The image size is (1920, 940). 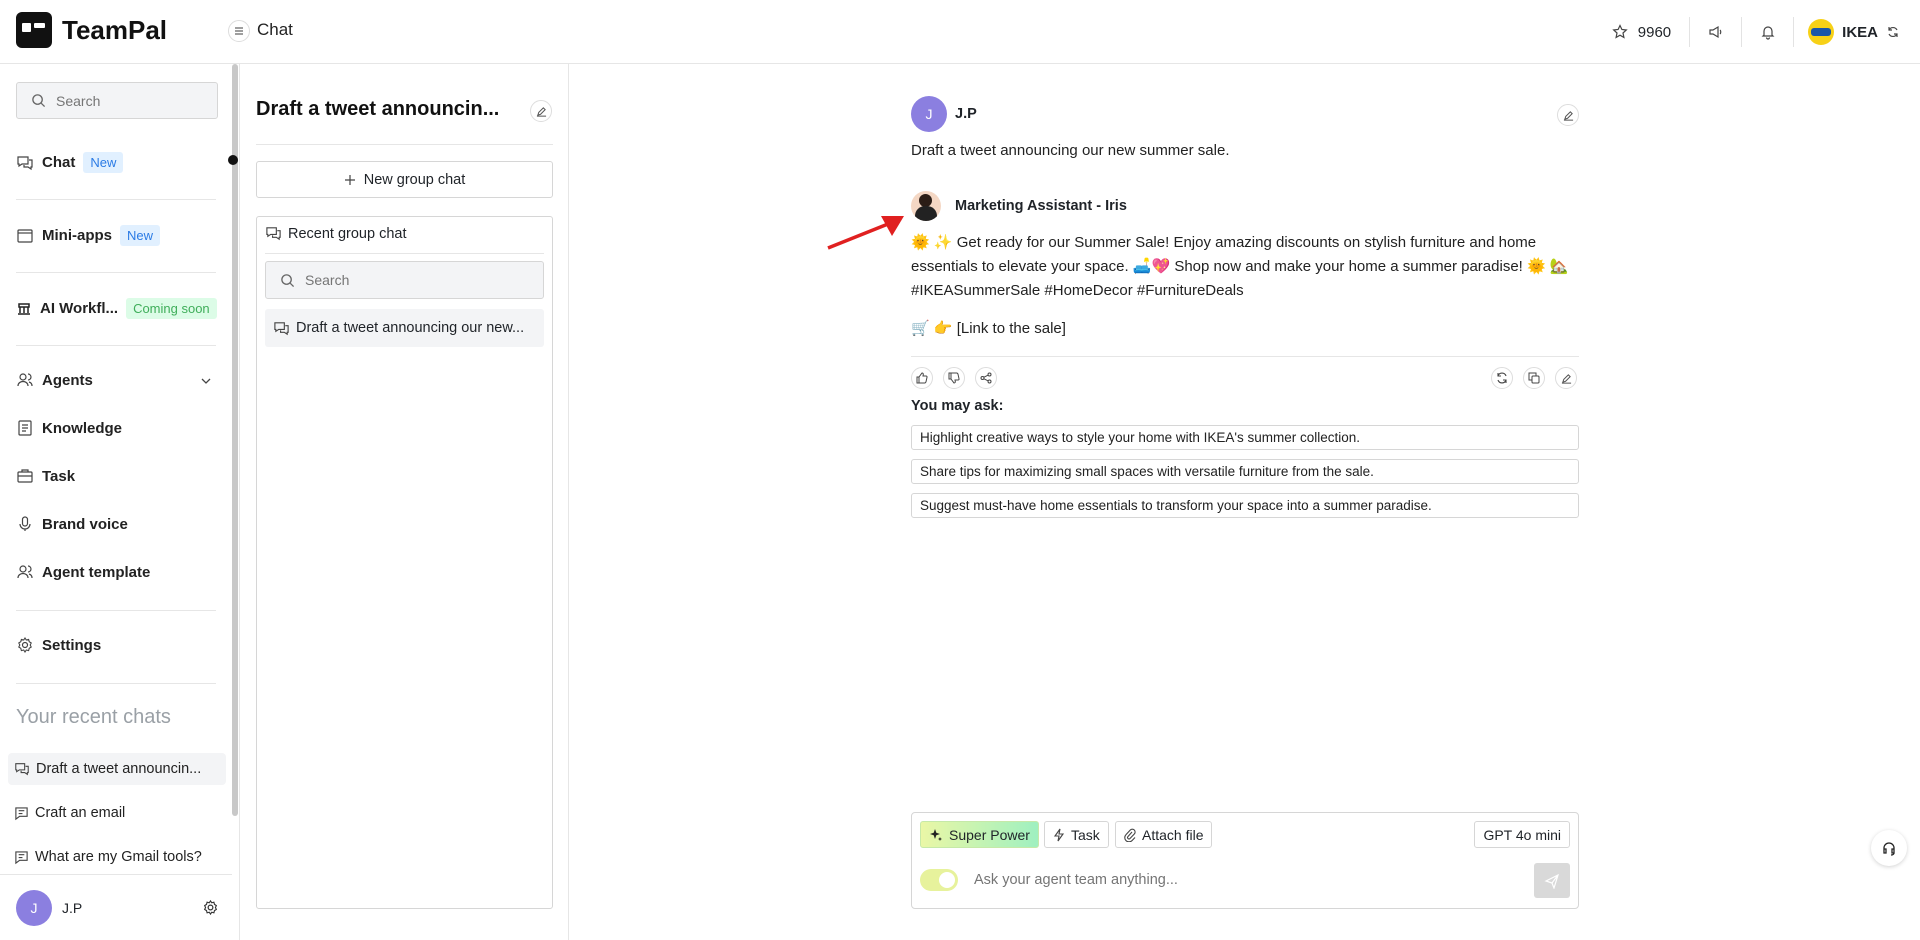 What do you see at coordinates (404, 144) in the screenshot?
I see `divider` at bounding box center [404, 144].